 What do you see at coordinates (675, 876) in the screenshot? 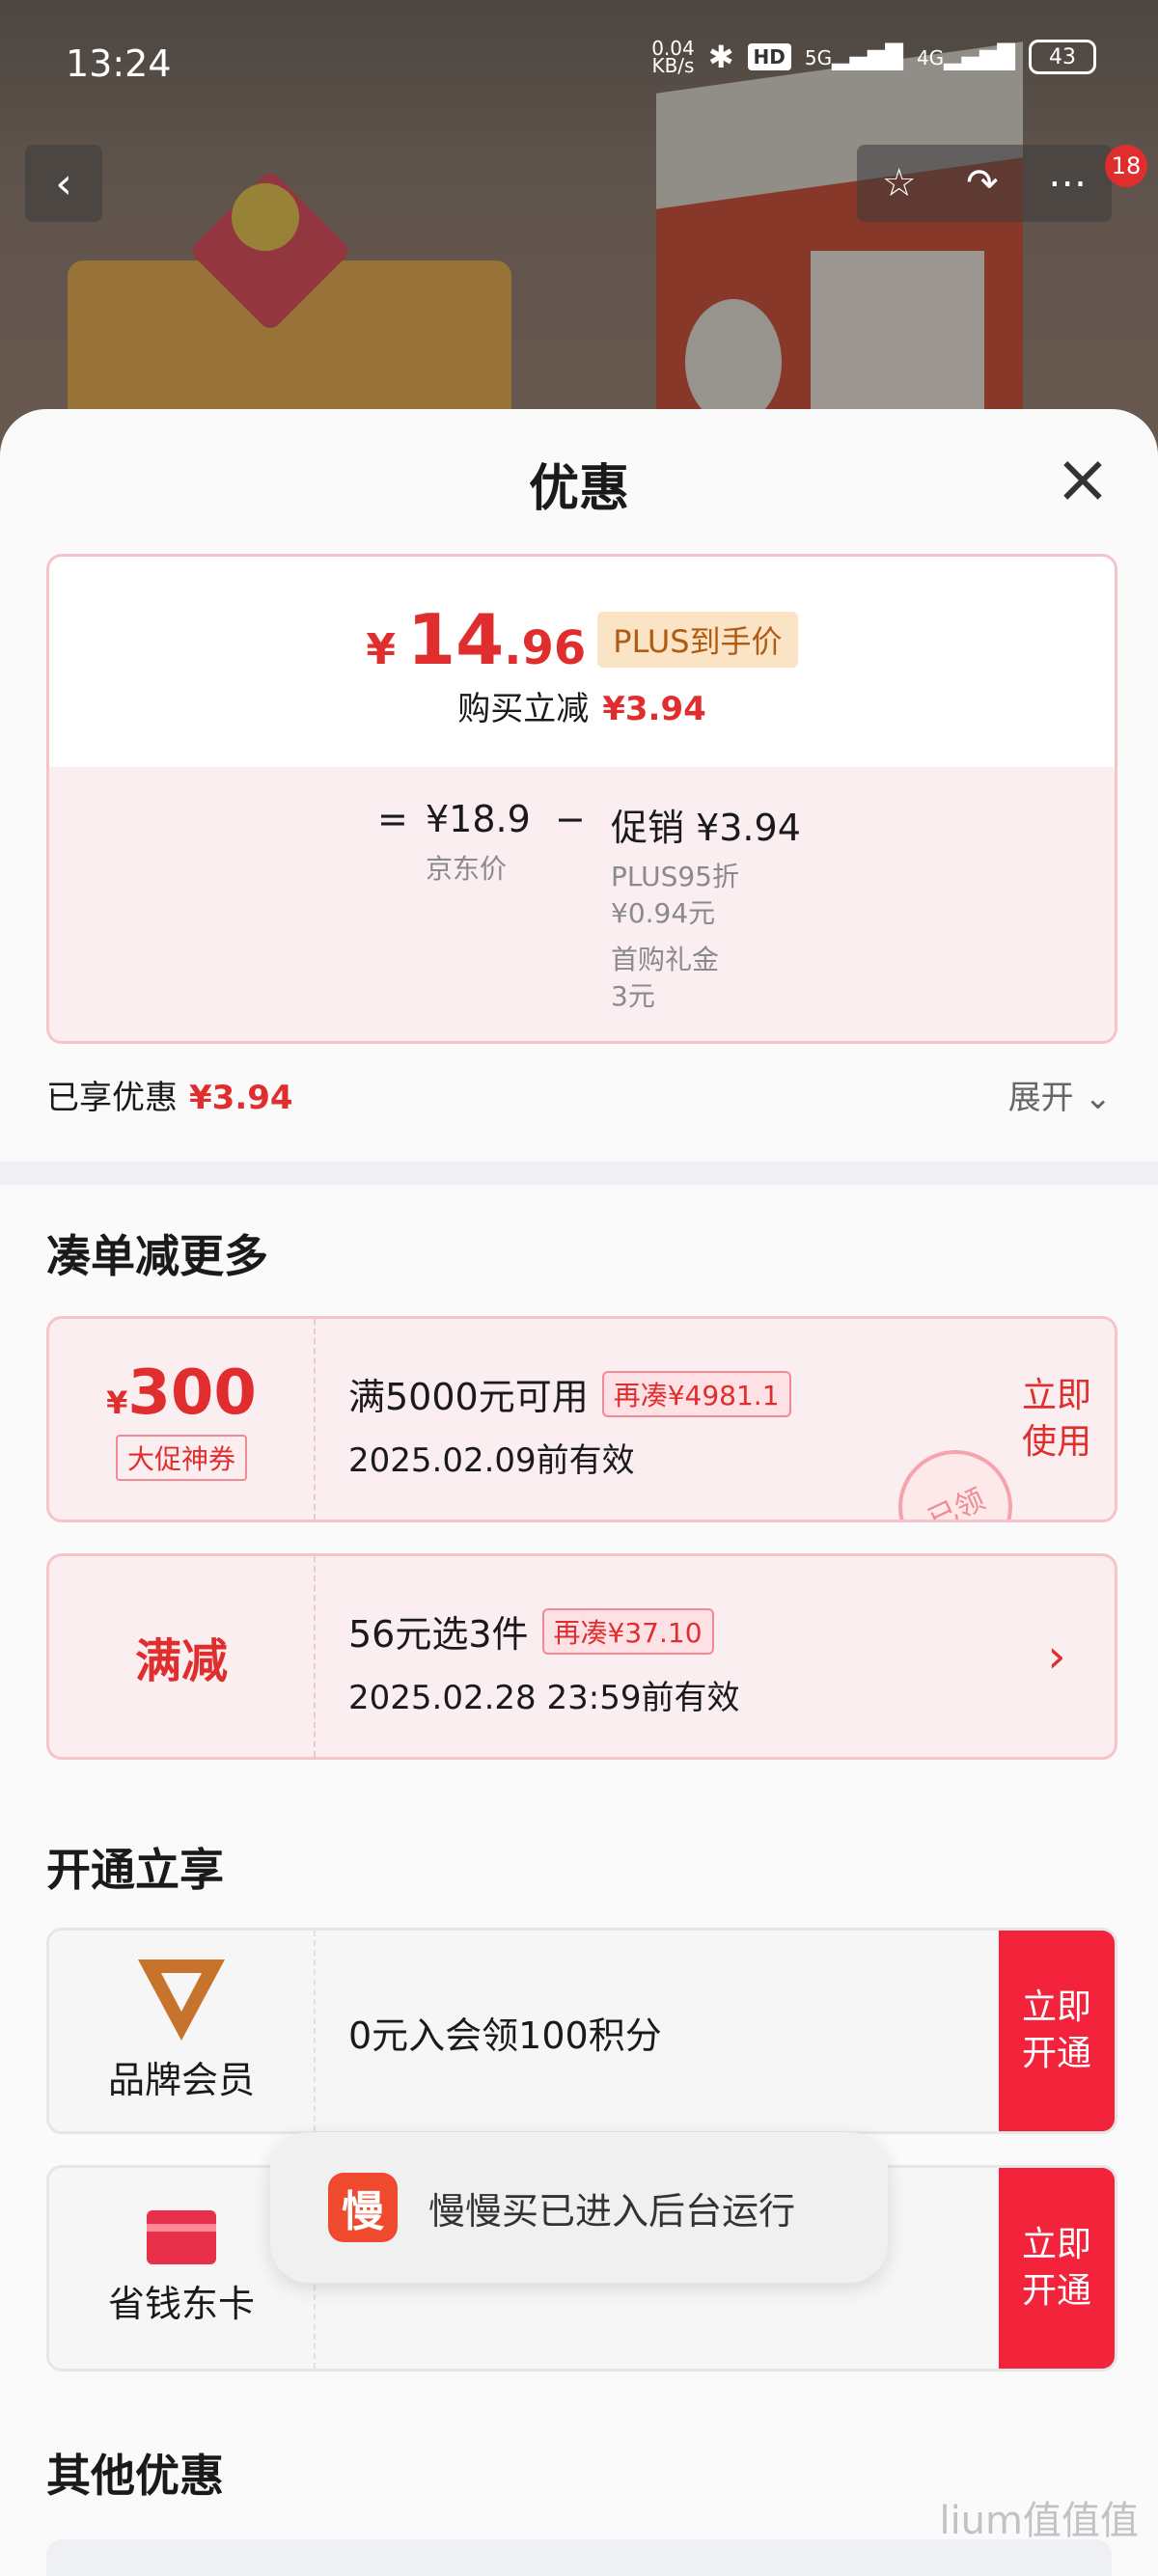
I see `promo-line: PLUS95折` at bounding box center [675, 876].